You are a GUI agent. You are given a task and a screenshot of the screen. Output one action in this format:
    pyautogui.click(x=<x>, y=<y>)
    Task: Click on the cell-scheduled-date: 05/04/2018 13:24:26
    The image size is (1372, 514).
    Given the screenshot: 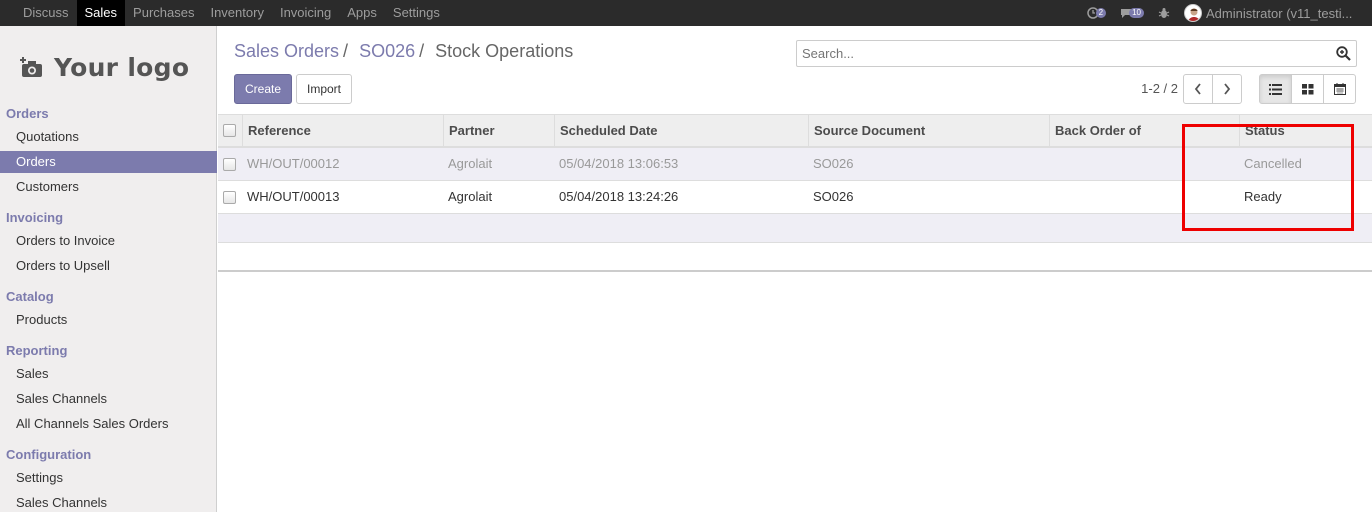 What is the action you would take?
    pyautogui.click(x=619, y=196)
    